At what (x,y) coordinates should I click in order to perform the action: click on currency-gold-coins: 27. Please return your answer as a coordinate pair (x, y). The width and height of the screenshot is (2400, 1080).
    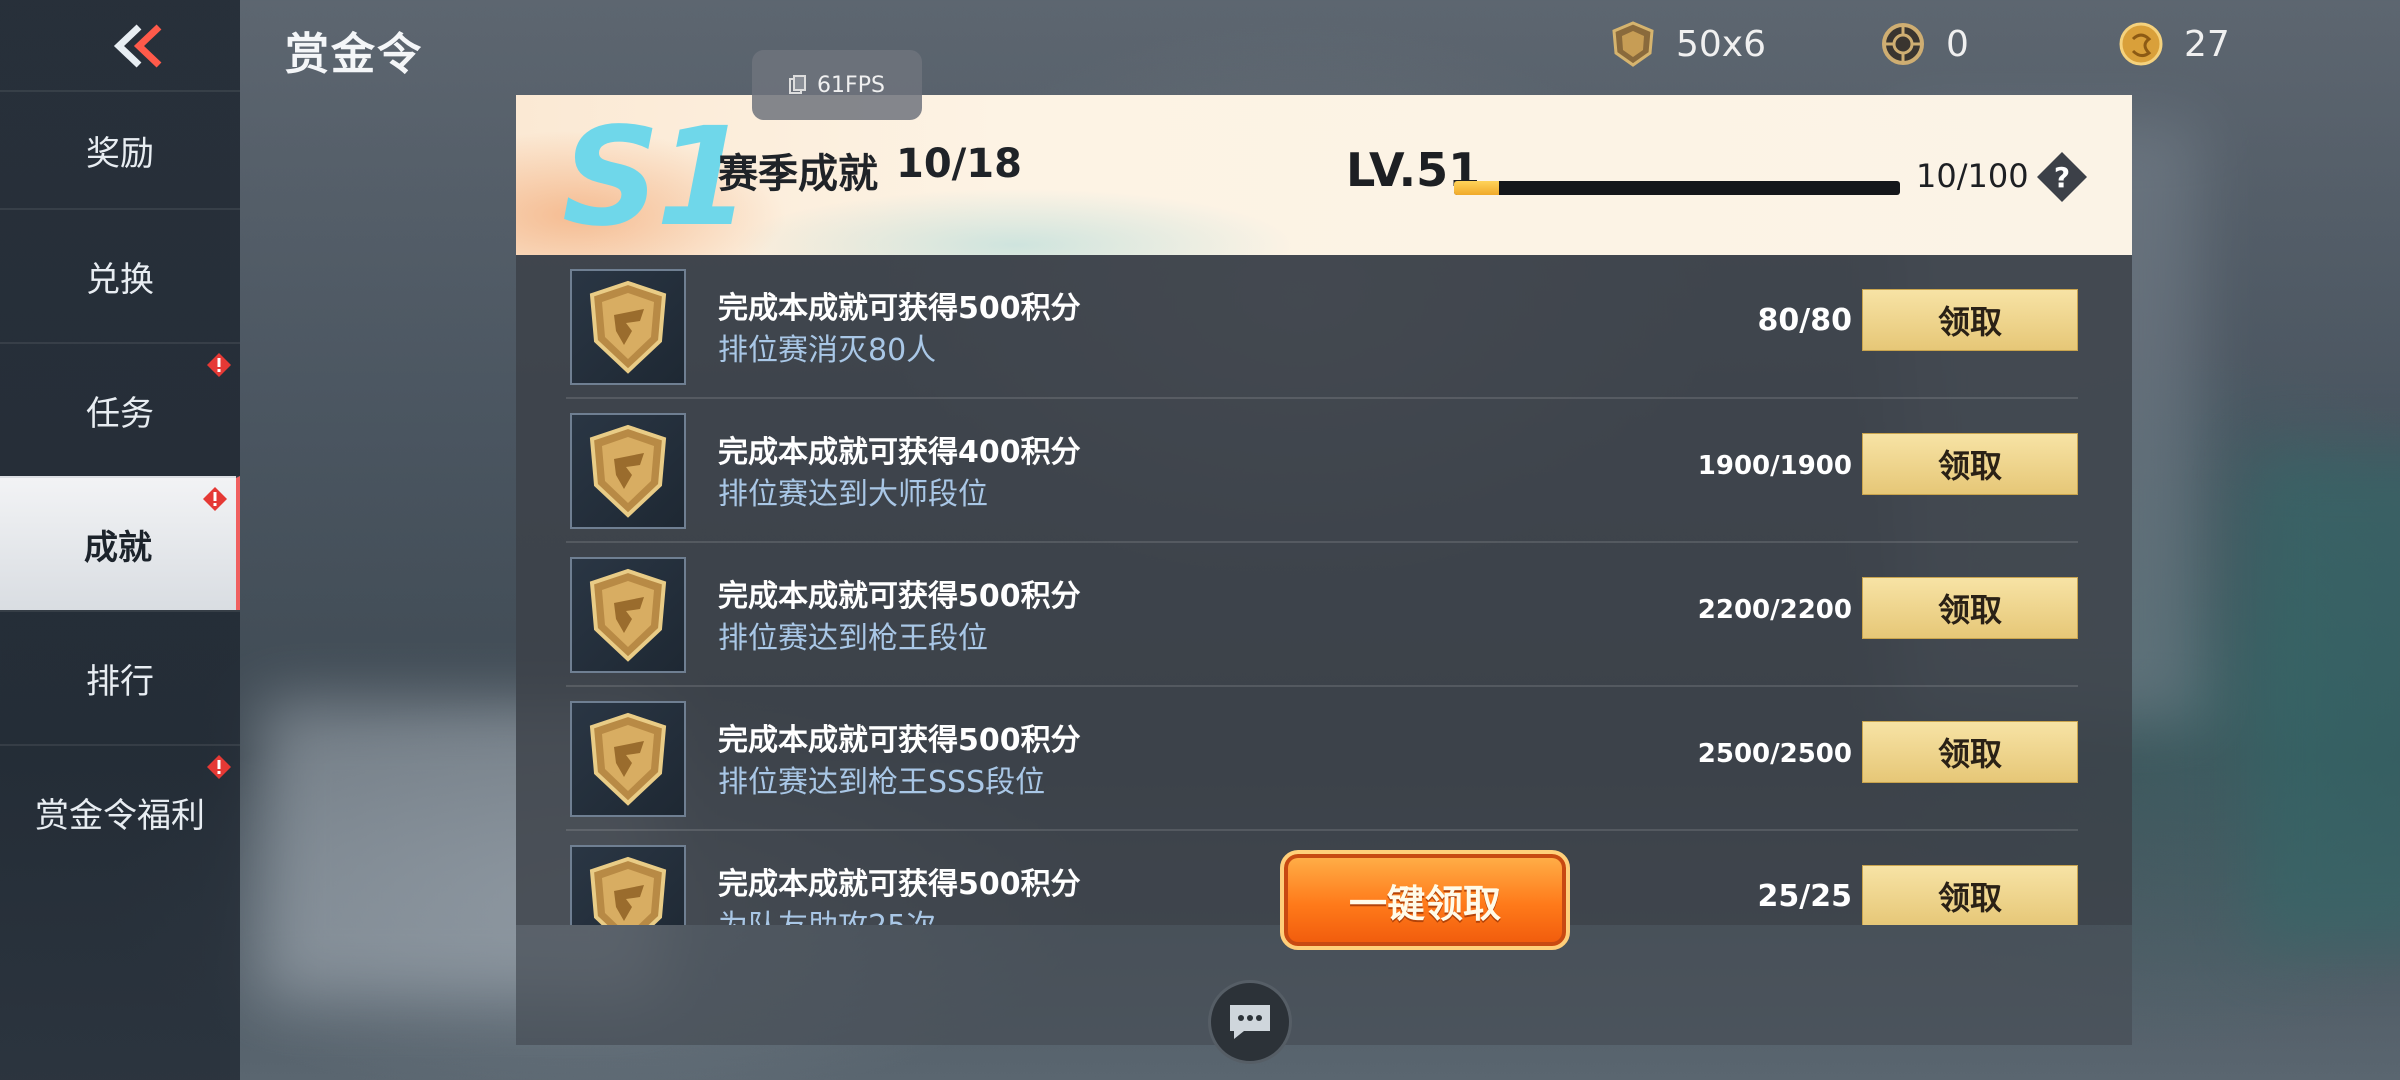
    Looking at the image, I should click on (2174, 44).